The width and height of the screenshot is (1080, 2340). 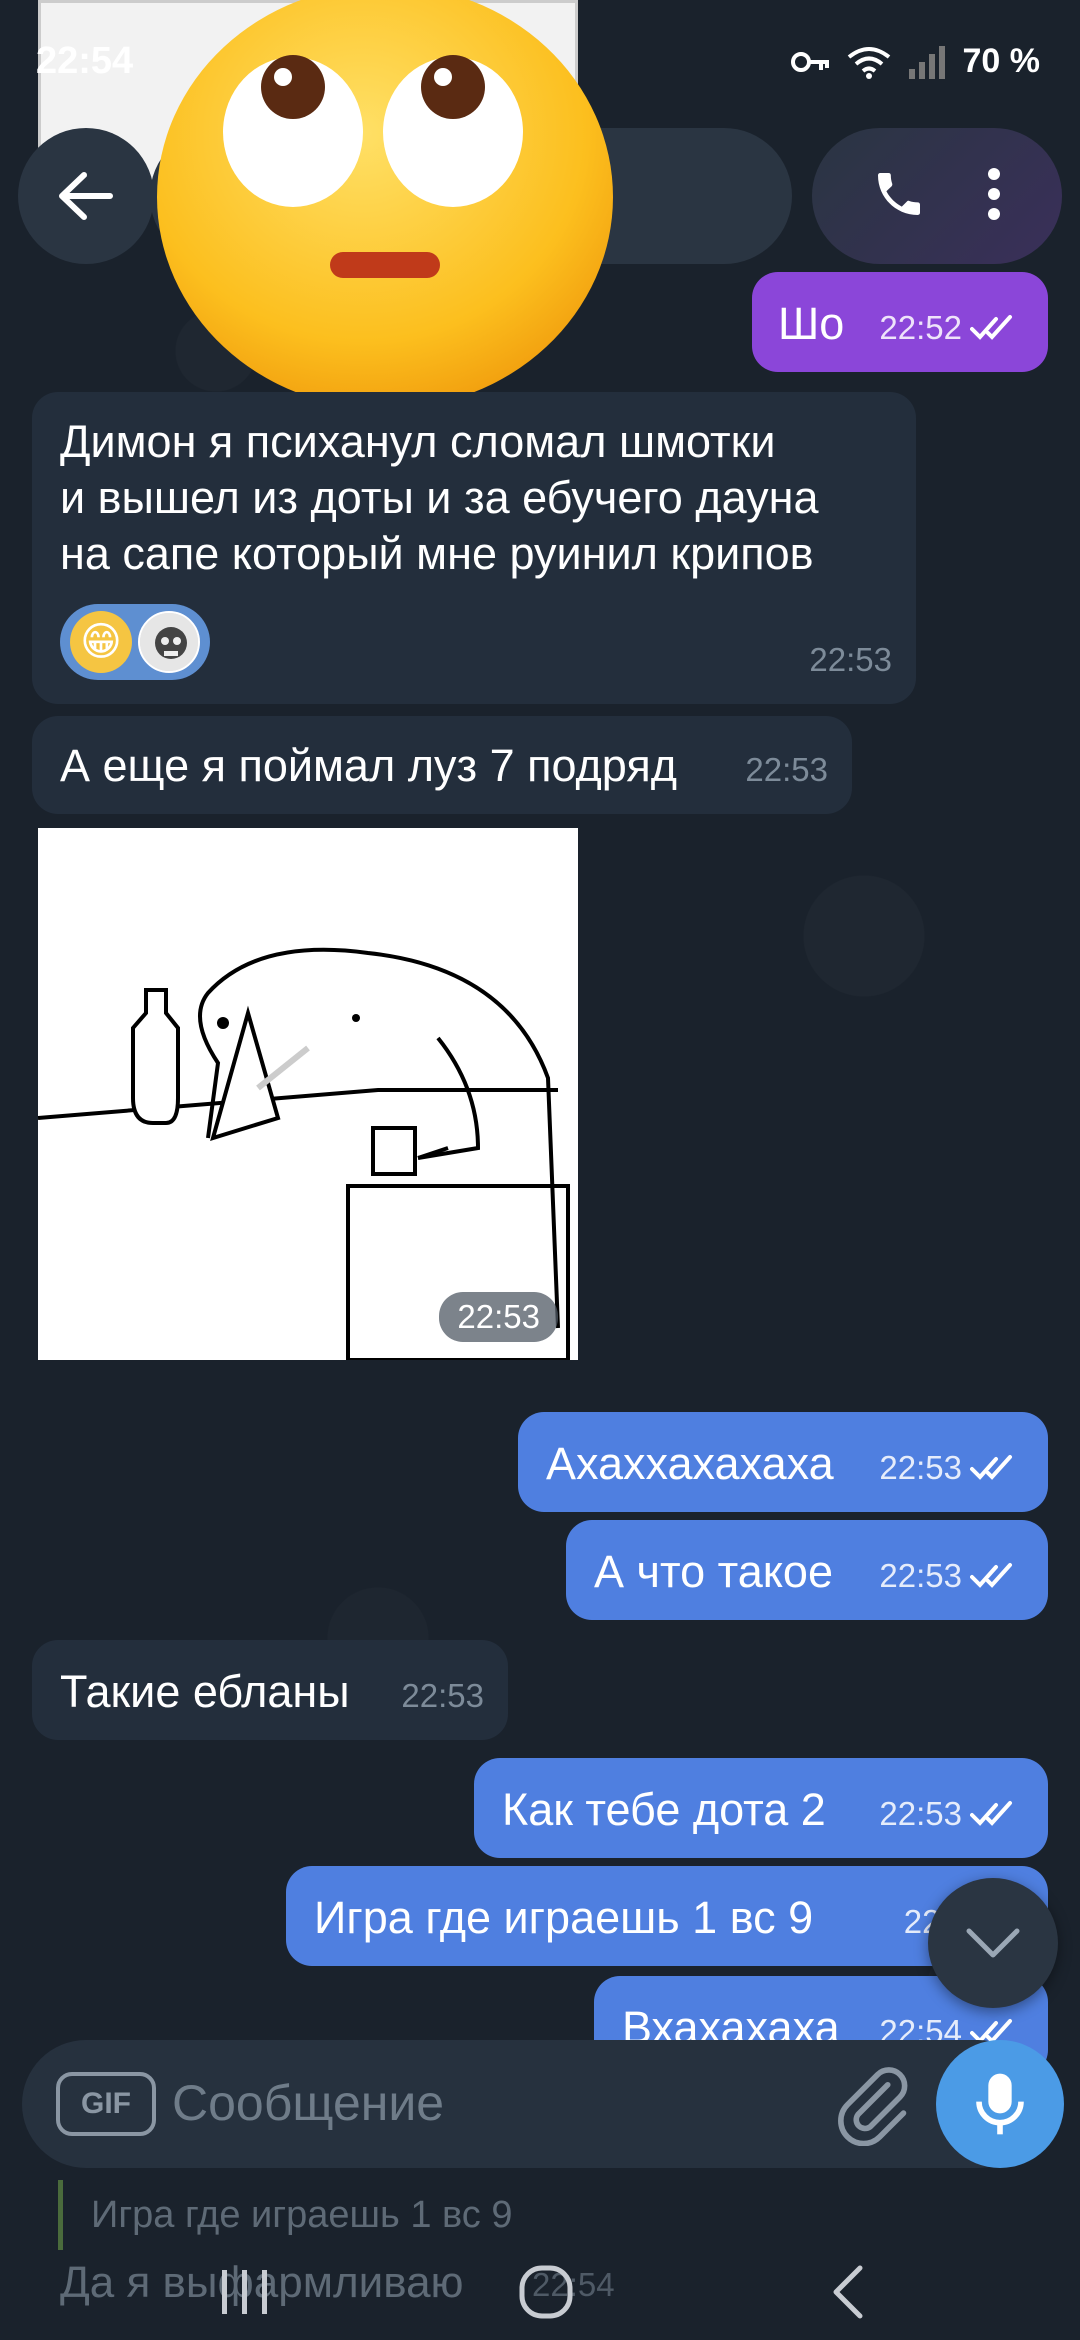 What do you see at coordinates (868, 62) in the screenshot?
I see `wifi-icon` at bounding box center [868, 62].